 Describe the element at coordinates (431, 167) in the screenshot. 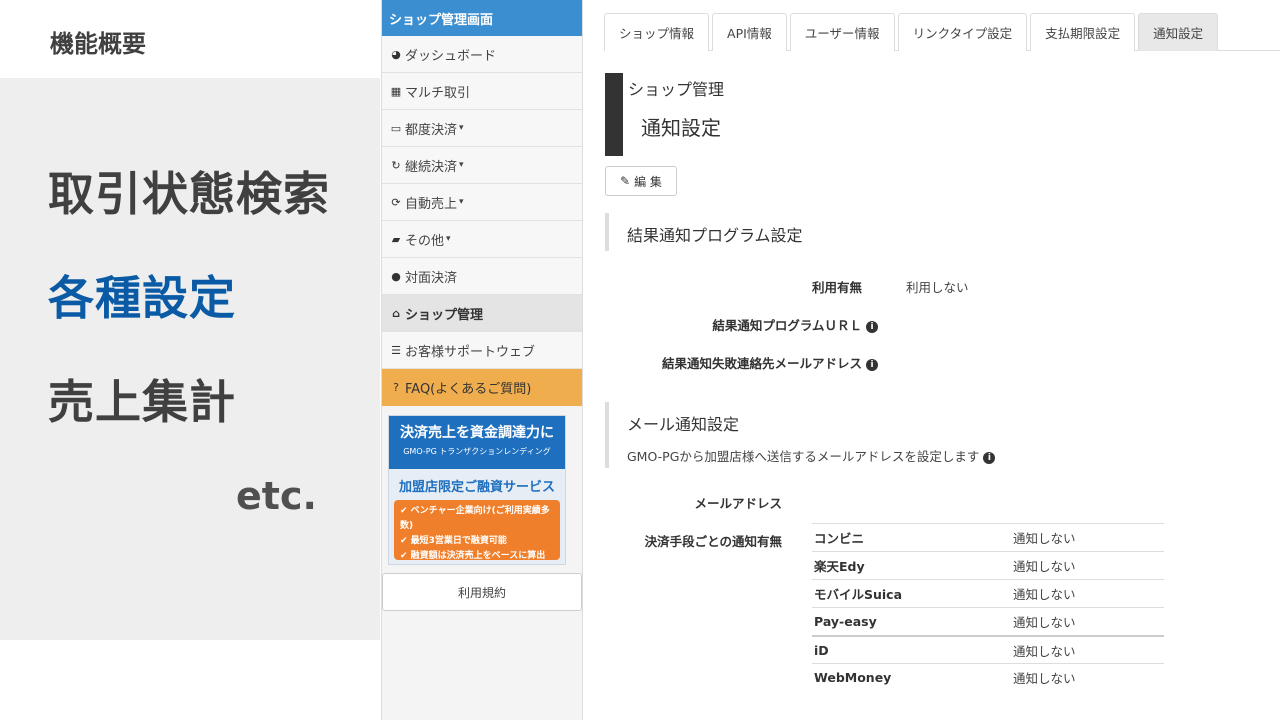

I see `sidebar-item-label: 継続決済` at that location.